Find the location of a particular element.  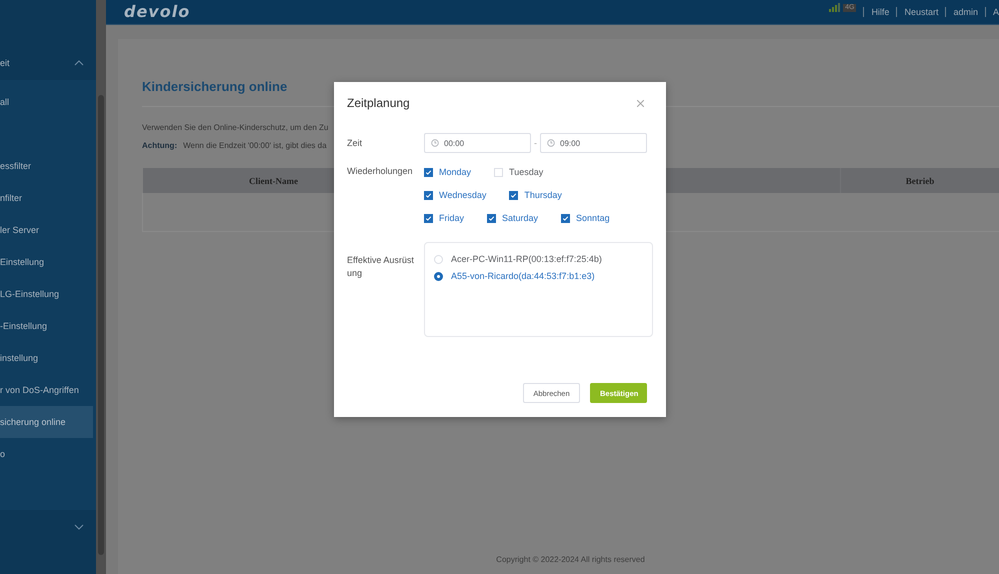

warning-label: Achtung: is located at coordinates (160, 145).